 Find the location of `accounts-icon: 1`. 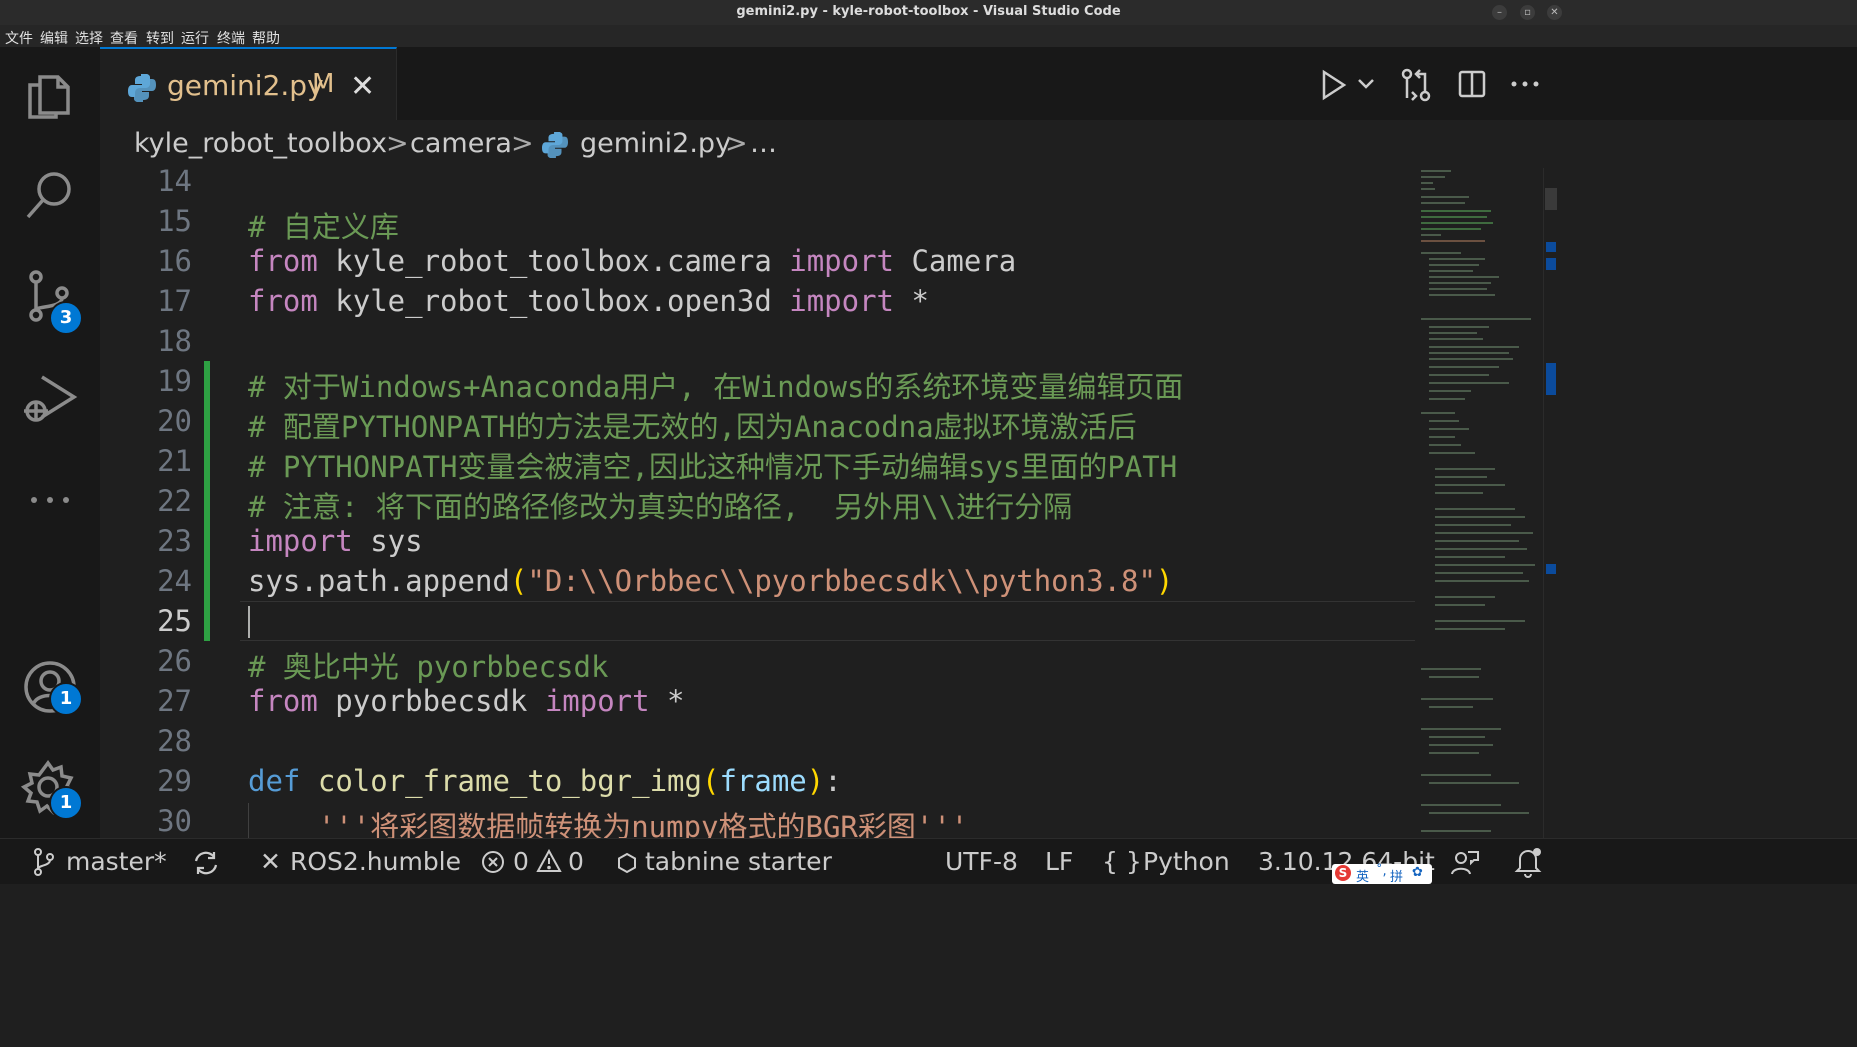

accounts-icon: 1 is located at coordinates (51, 687).